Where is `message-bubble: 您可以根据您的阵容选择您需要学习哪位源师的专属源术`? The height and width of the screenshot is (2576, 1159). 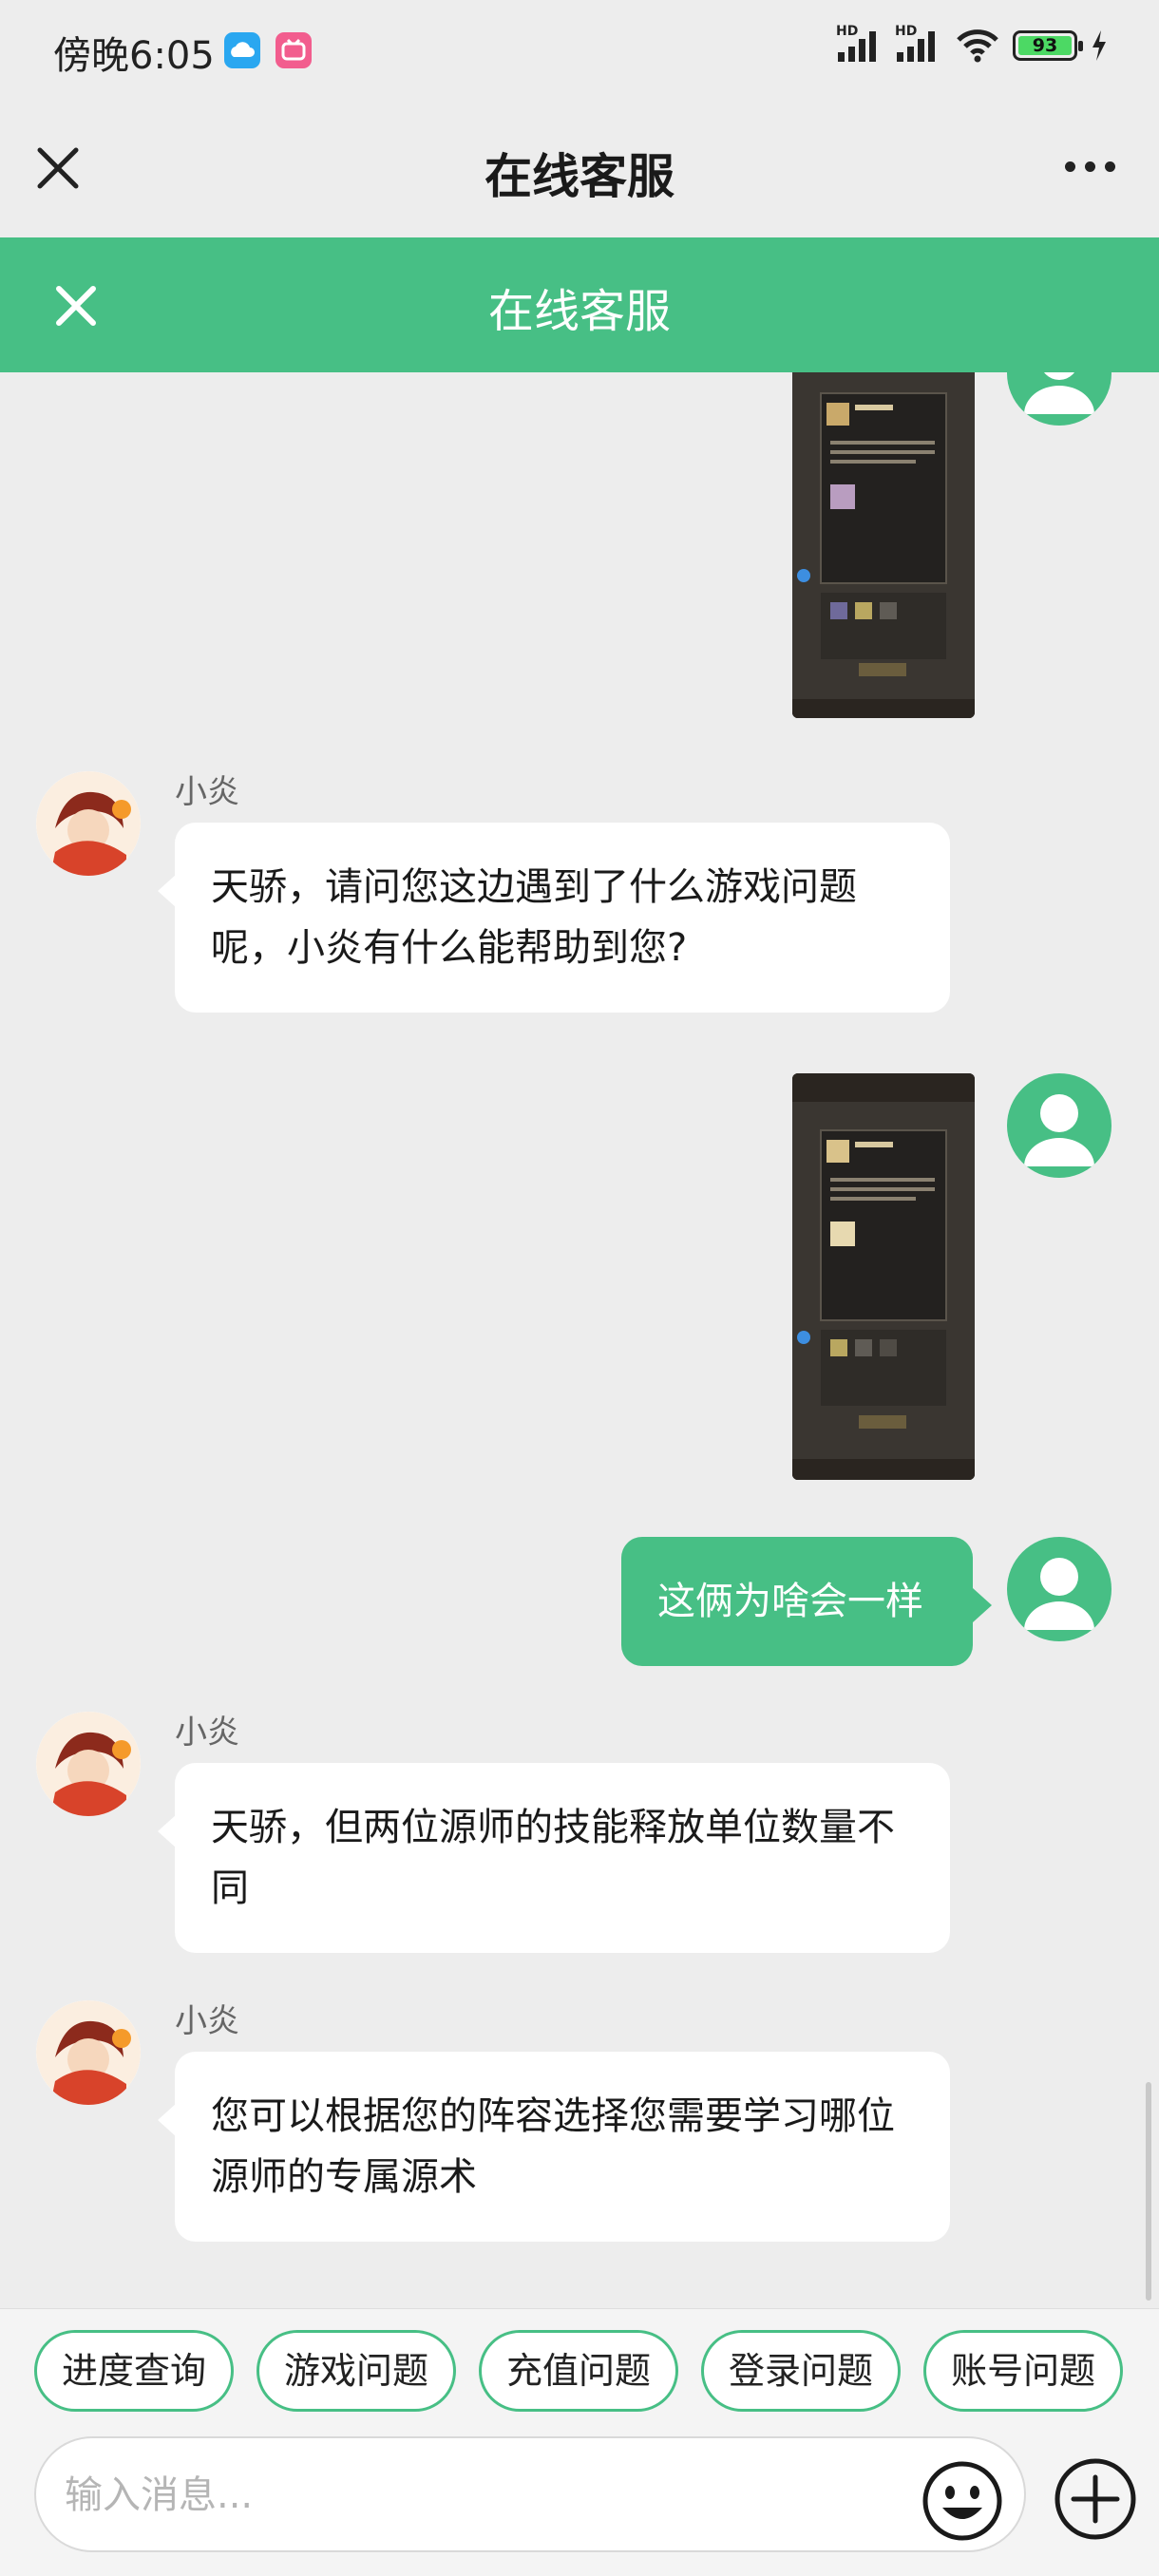 message-bubble: 您可以根据您的阵容选择您需要学习哪位源师的专属源术 is located at coordinates (554, 2147).